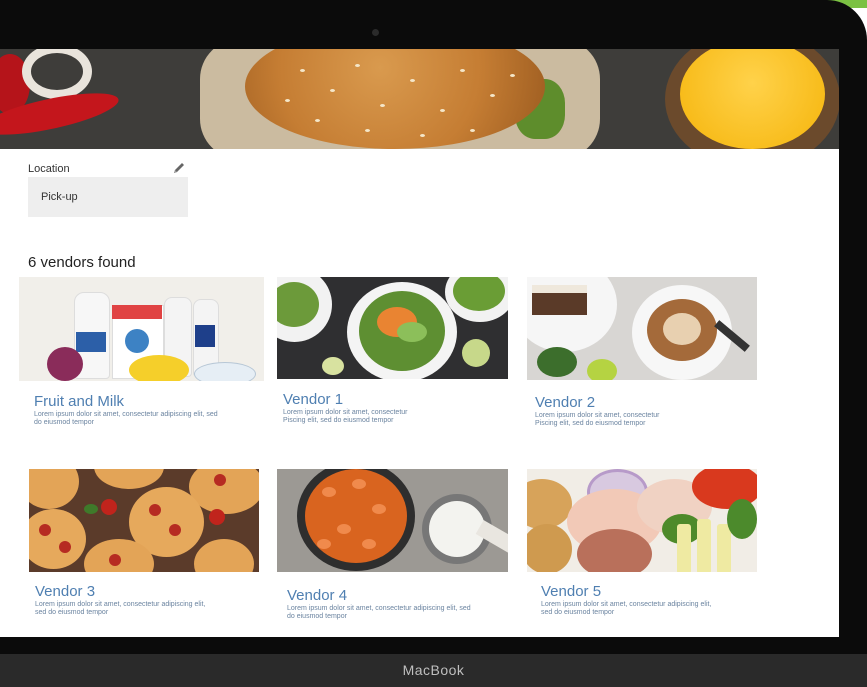  What do you see at coordinates (65, 591) in the screenshot?
I see `vendor-name: Vendor 3` at bounding box center [65, 591].